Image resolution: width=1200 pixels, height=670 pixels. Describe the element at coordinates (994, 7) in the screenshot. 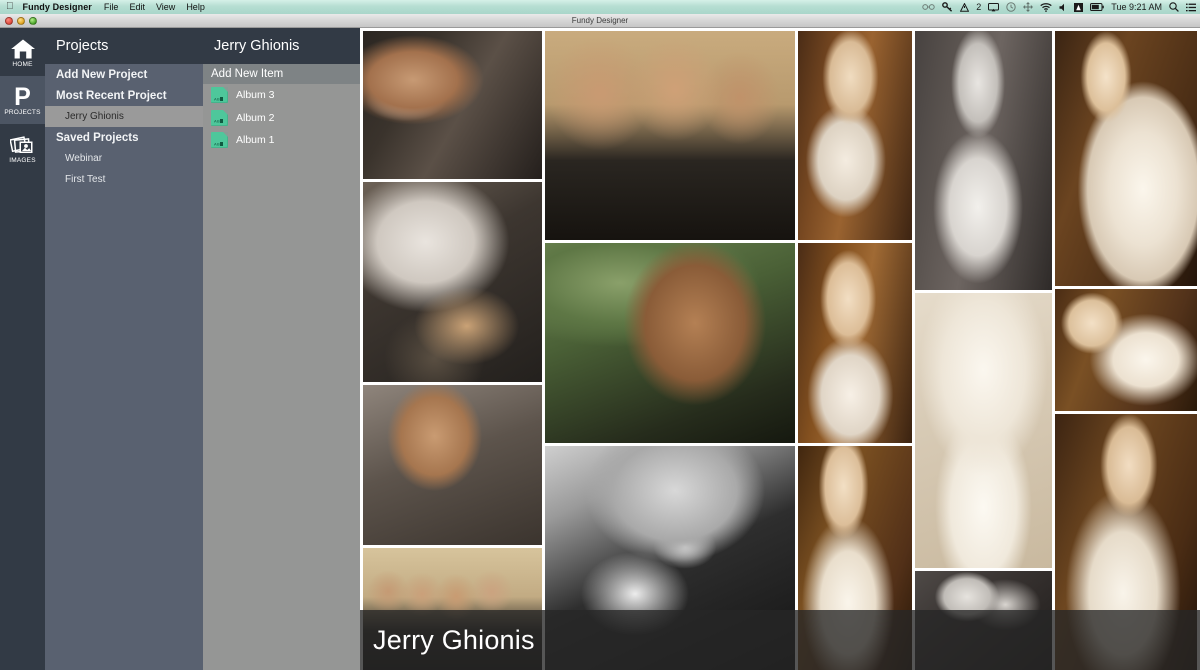

I see `airplay-icon` at that location.